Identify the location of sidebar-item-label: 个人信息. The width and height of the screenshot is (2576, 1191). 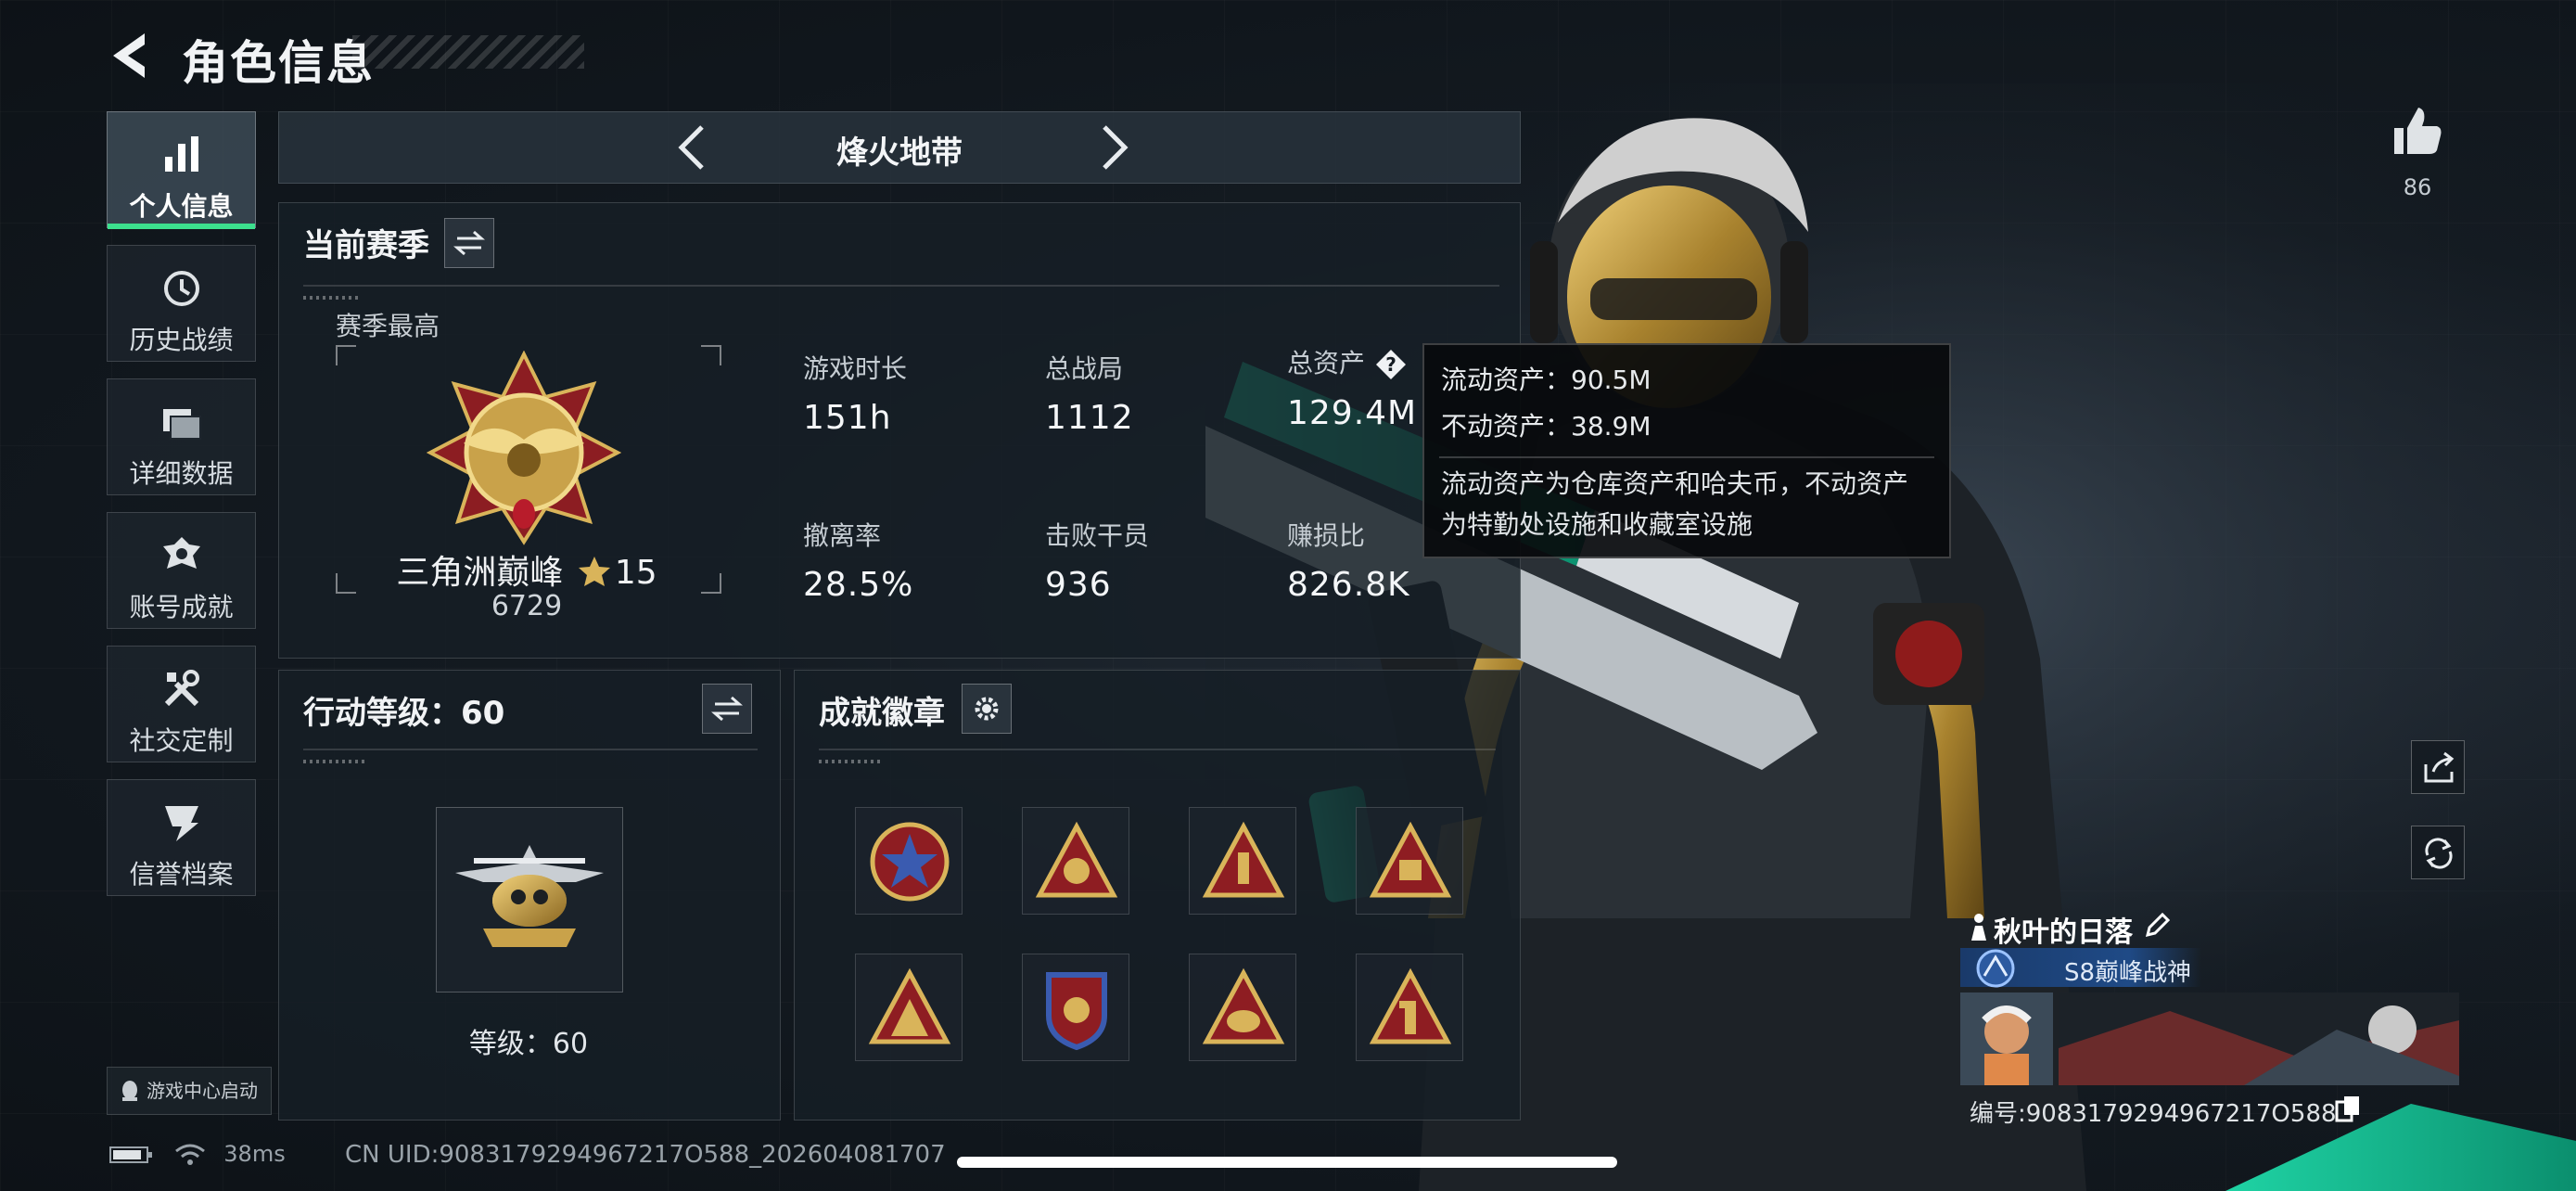
(181, 206).